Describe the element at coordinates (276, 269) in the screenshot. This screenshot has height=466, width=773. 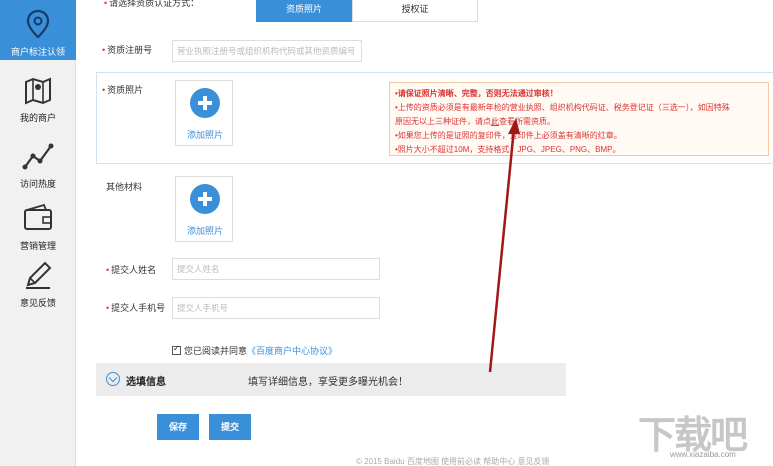
I see `submitter-name-input: 提交人姓名` at that location.